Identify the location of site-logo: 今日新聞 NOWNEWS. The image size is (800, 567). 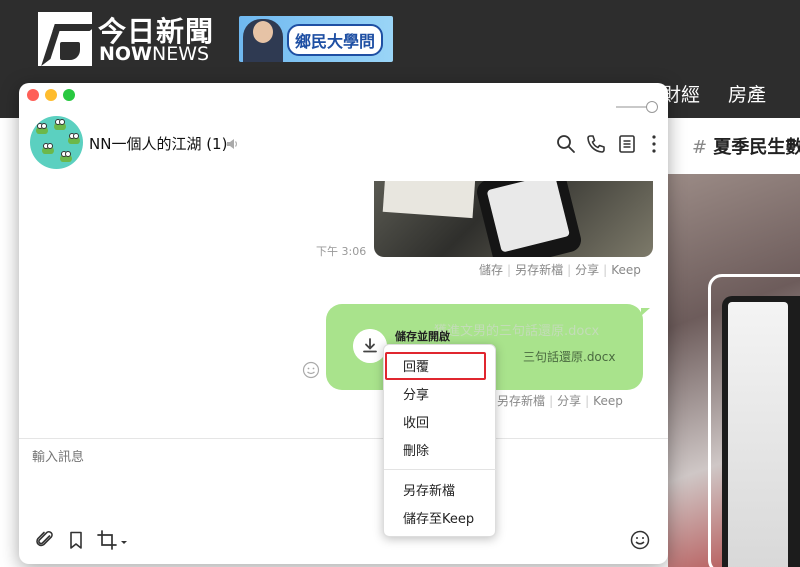
(125, 39).